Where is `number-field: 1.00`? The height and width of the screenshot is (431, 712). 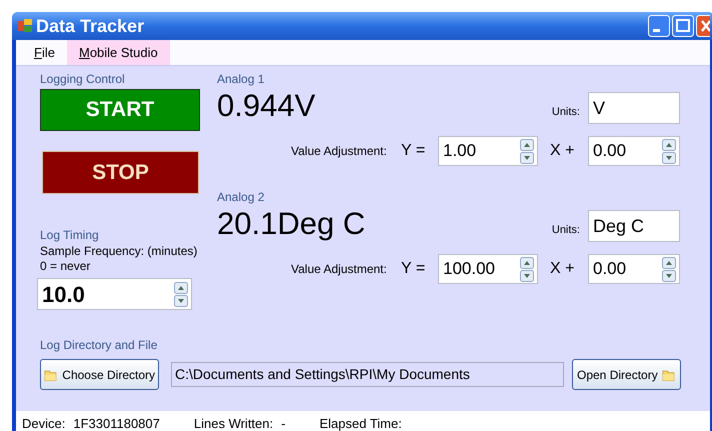
number-field: 1.00 is located at coordinates (488, 151).